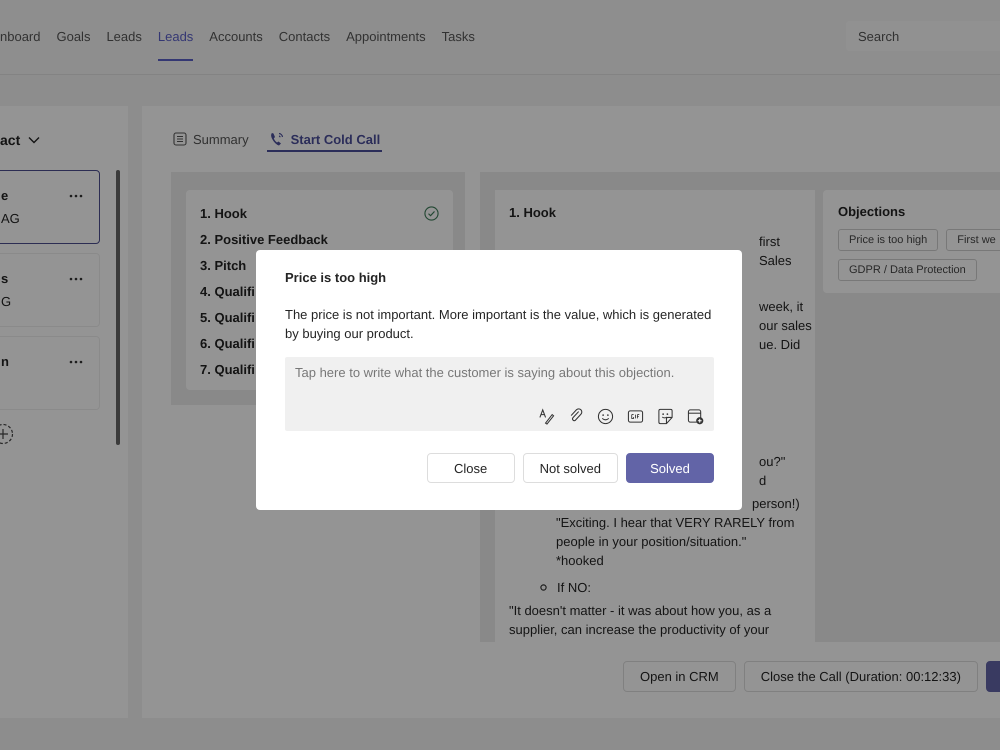 This screenshot has width=1000, height=750. I want to click on gif-icon, so click(635, 416).